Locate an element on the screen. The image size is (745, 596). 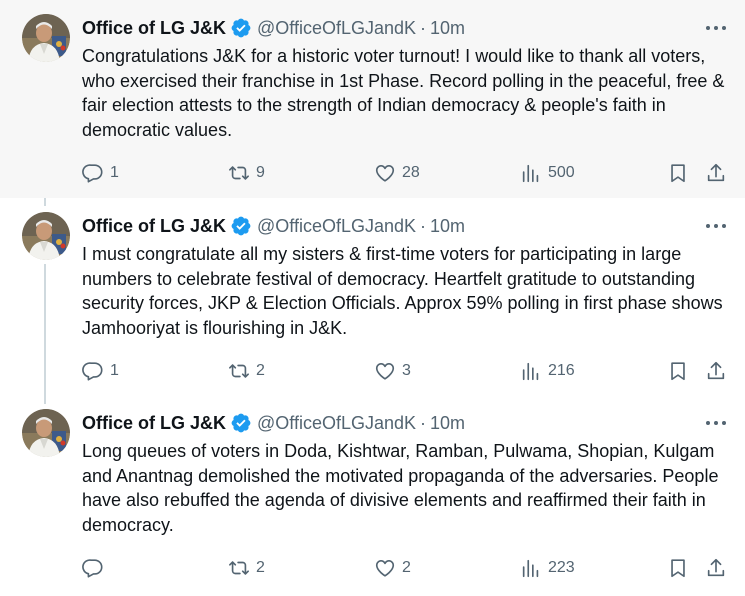
like-count: 2 is located at coordinates (406, 567).